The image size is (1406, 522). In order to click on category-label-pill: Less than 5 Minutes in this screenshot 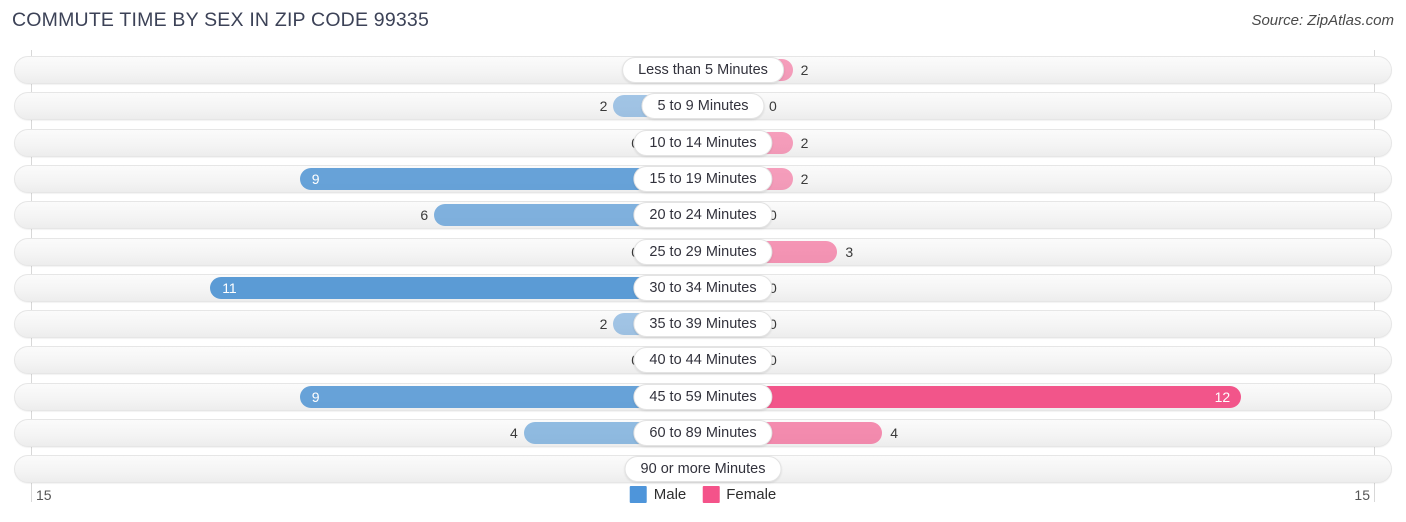, I will do `click(703, 70)`.